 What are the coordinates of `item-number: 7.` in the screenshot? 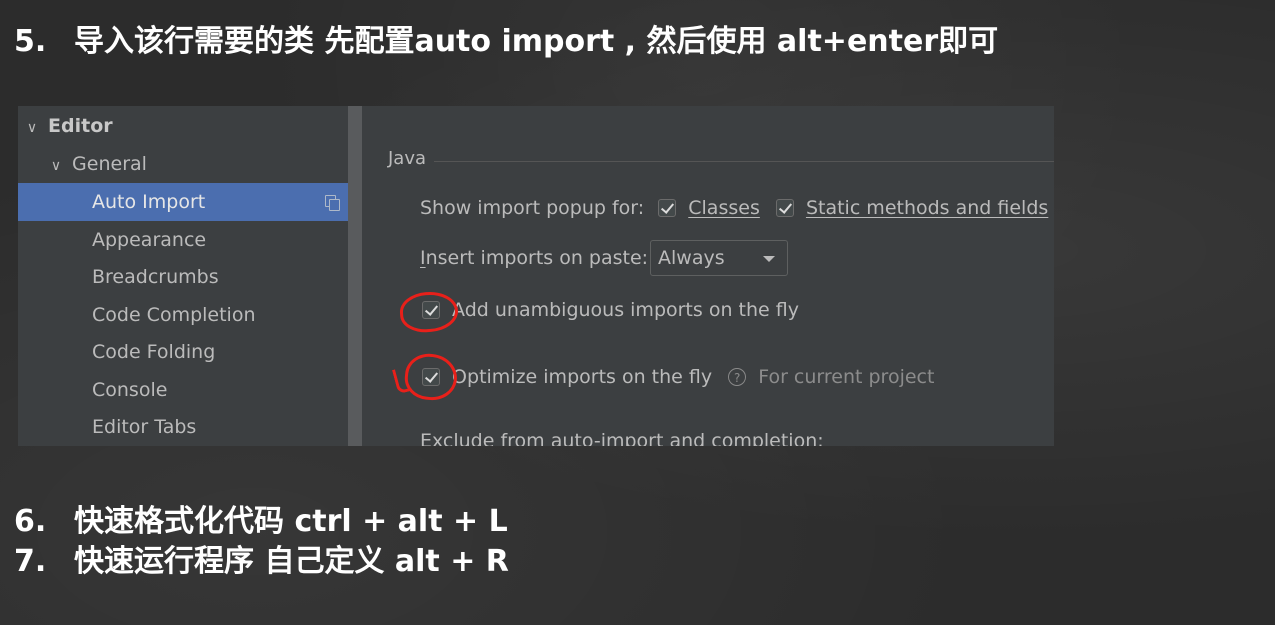 It's located at (30, 561).